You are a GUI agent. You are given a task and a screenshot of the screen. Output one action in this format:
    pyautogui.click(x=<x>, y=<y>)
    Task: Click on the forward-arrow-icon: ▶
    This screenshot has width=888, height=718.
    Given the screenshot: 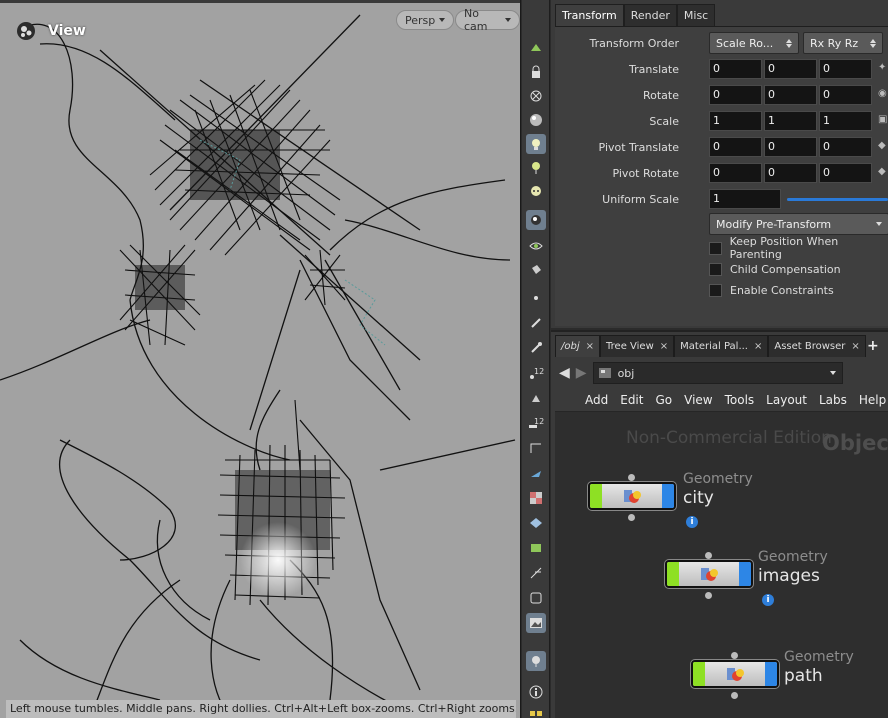 What is the action you would take?
    pyautogui.click(x=581, y=373)
    